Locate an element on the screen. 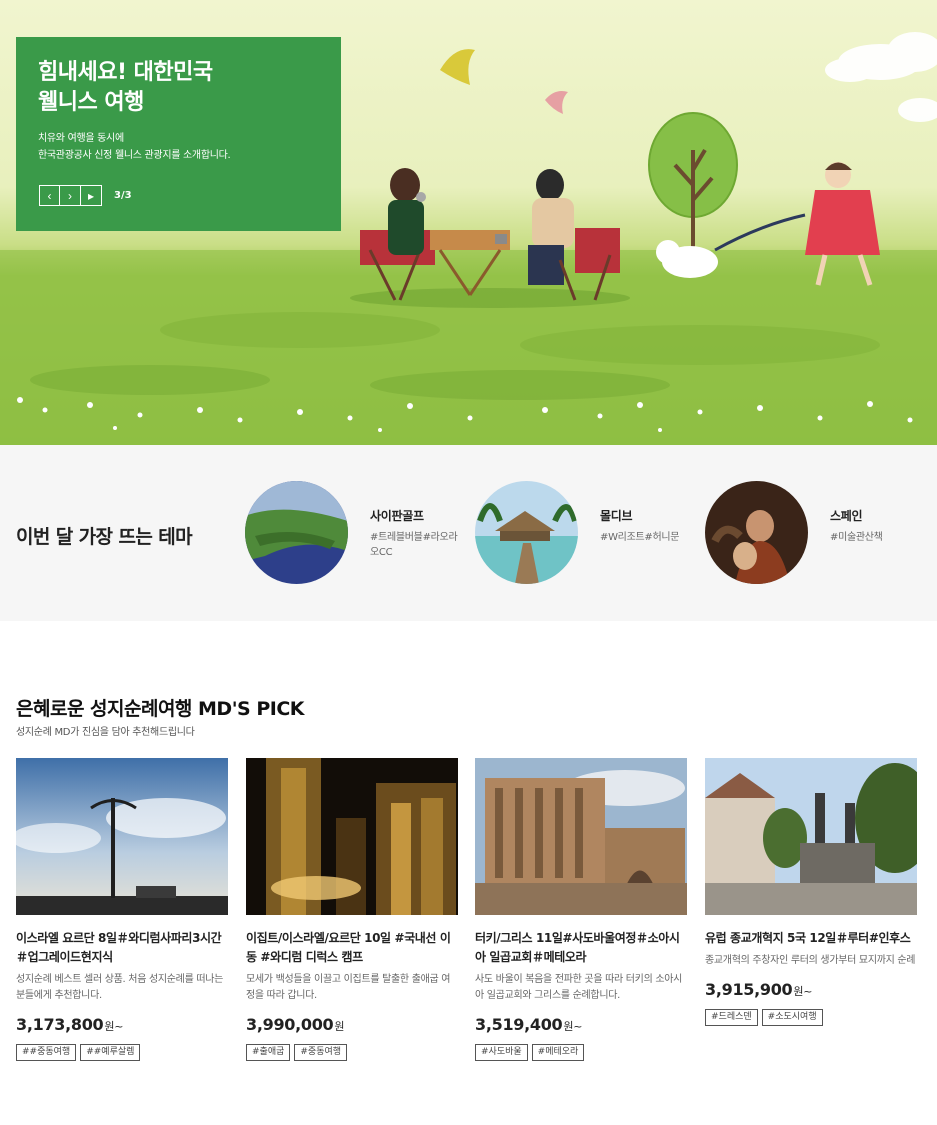  price-value: 3,915,900 is located at coordinates (749, 989).